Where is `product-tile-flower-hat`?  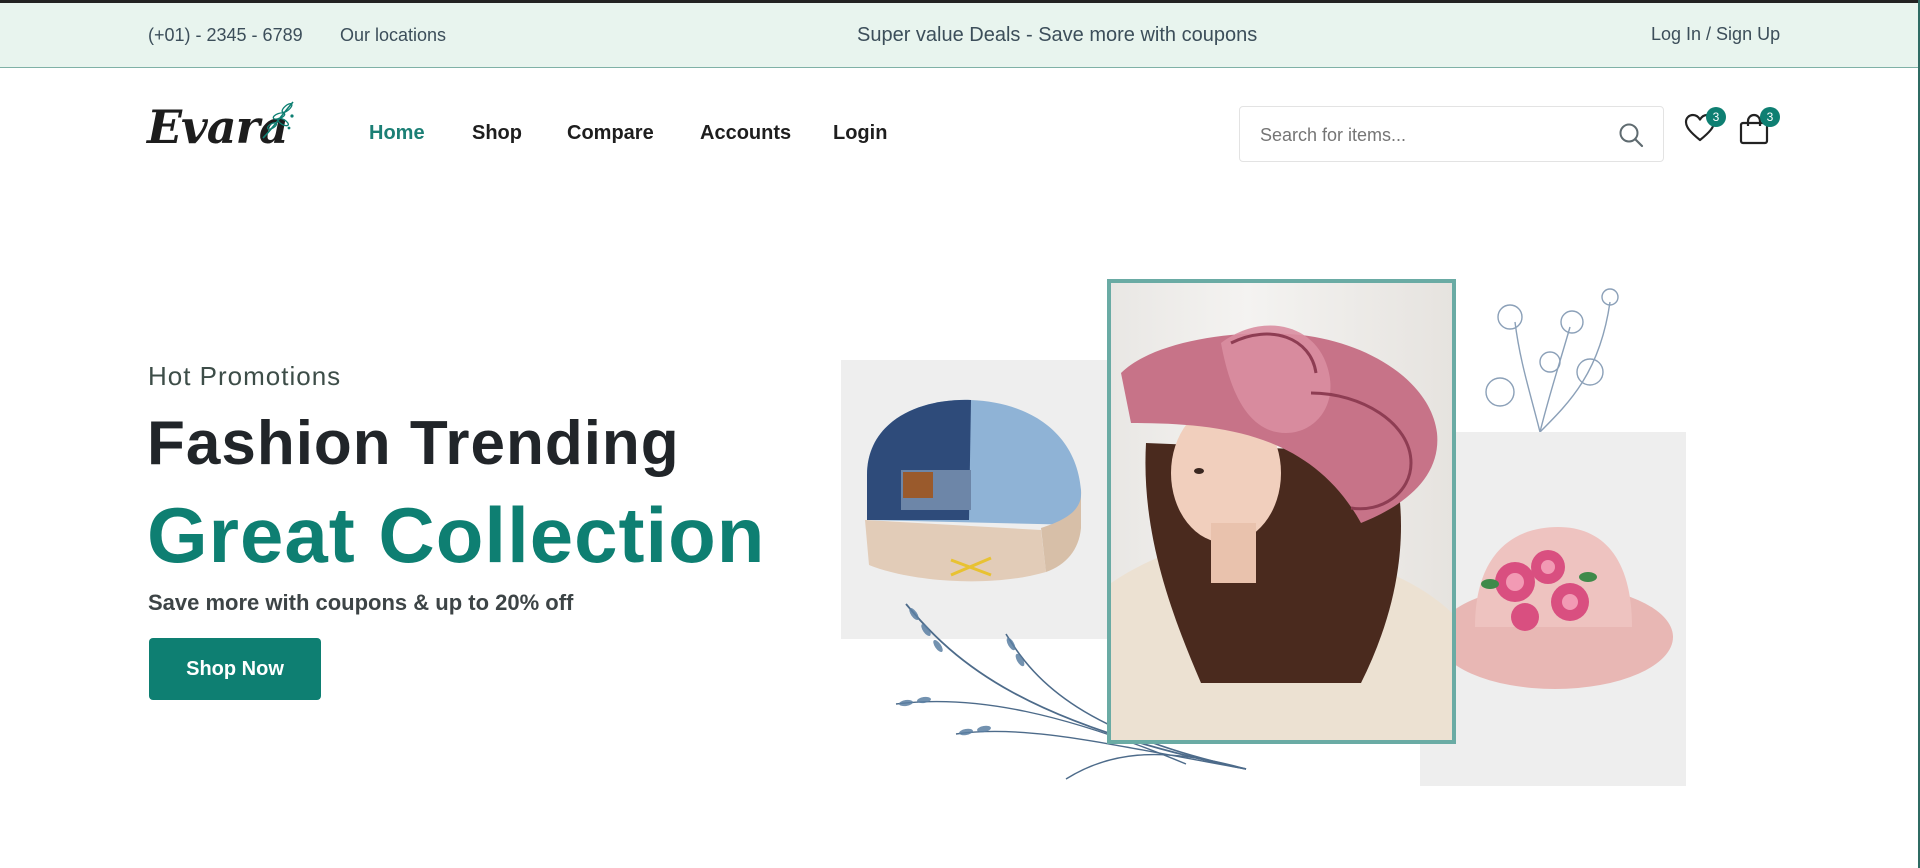
product-tile-flower-hat is located at coordinates (1553, 609).